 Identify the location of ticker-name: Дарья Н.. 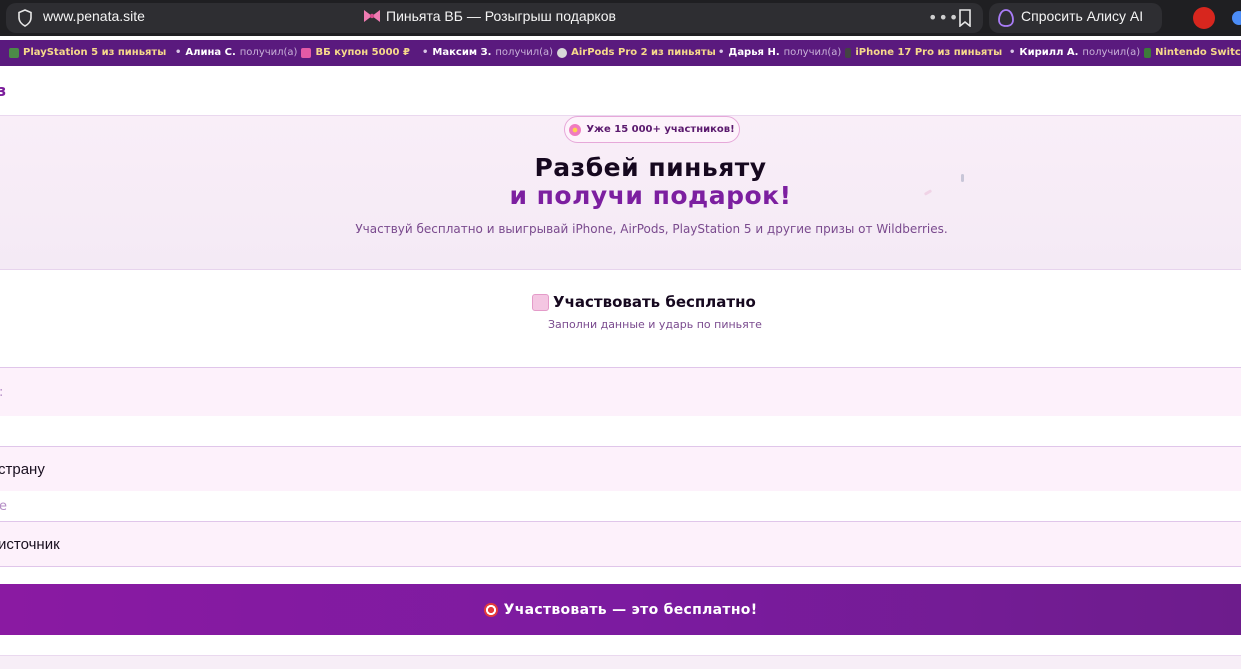
(754, 52).